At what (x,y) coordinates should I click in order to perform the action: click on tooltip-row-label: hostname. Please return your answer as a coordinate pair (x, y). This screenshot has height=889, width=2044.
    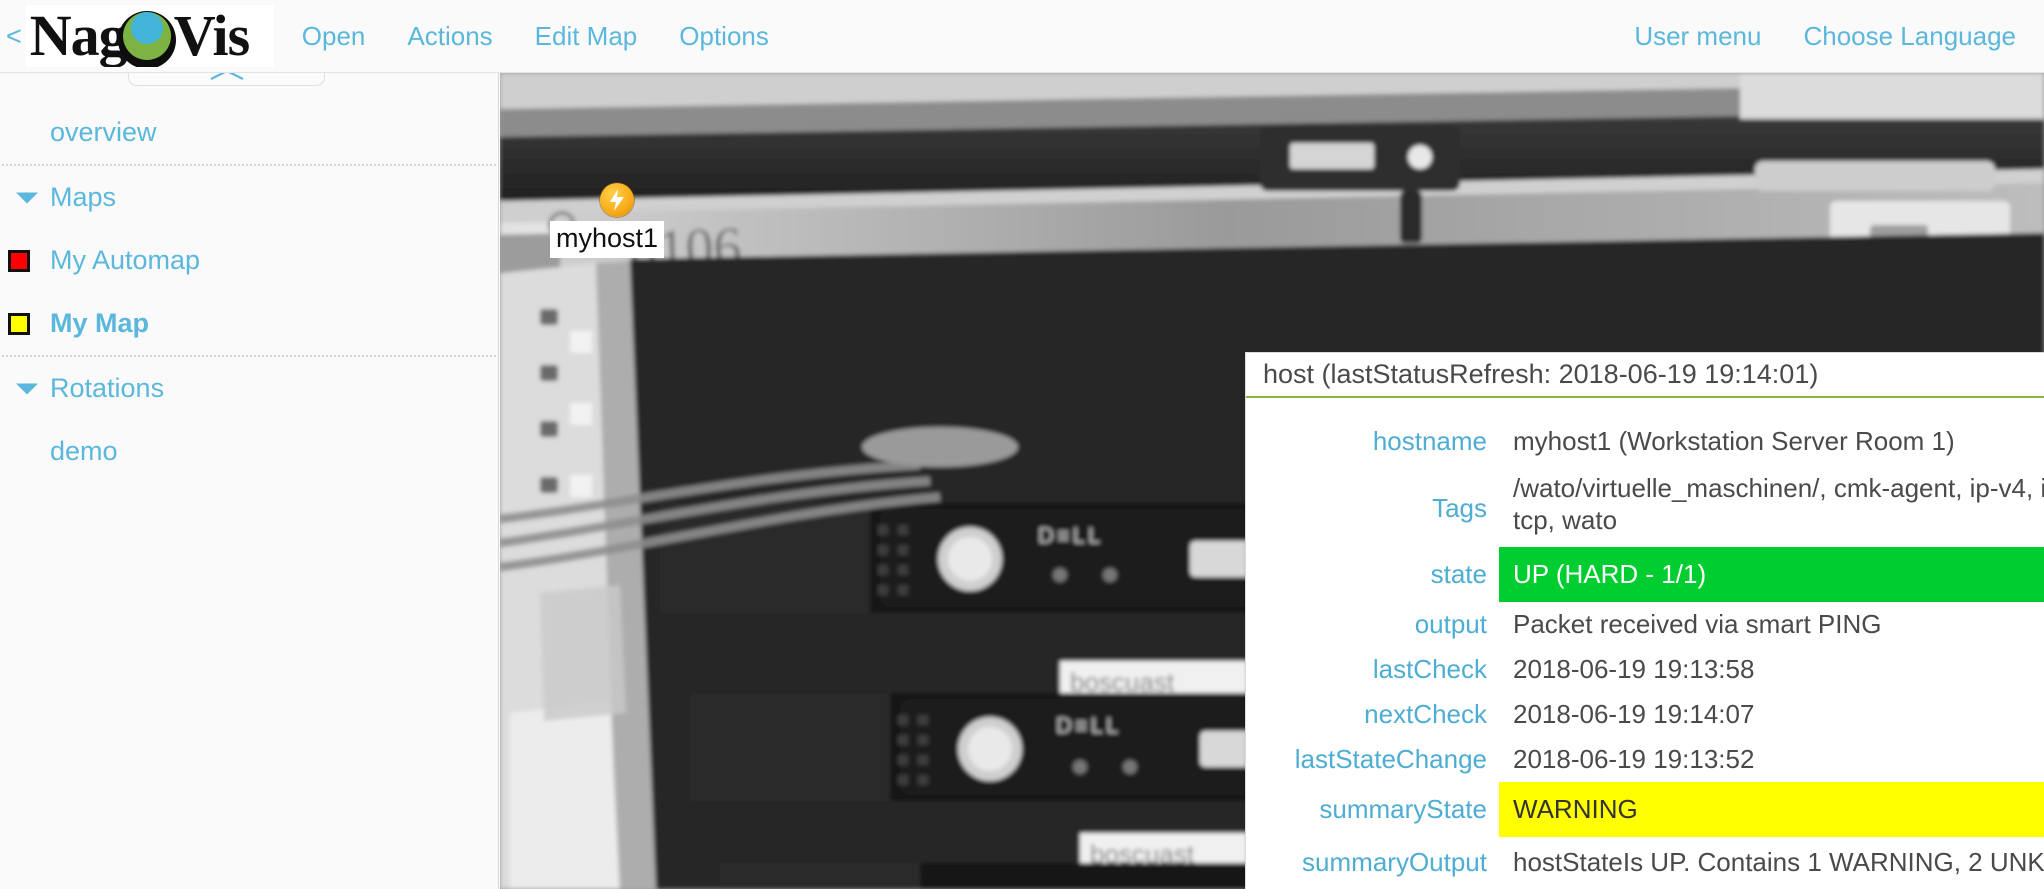
    Looking at the image, I should click on (1429, 440).